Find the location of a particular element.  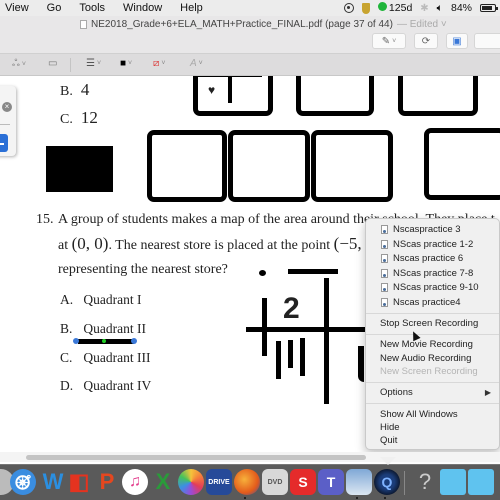

menu-window: Window is located at coordinates (142, 8).